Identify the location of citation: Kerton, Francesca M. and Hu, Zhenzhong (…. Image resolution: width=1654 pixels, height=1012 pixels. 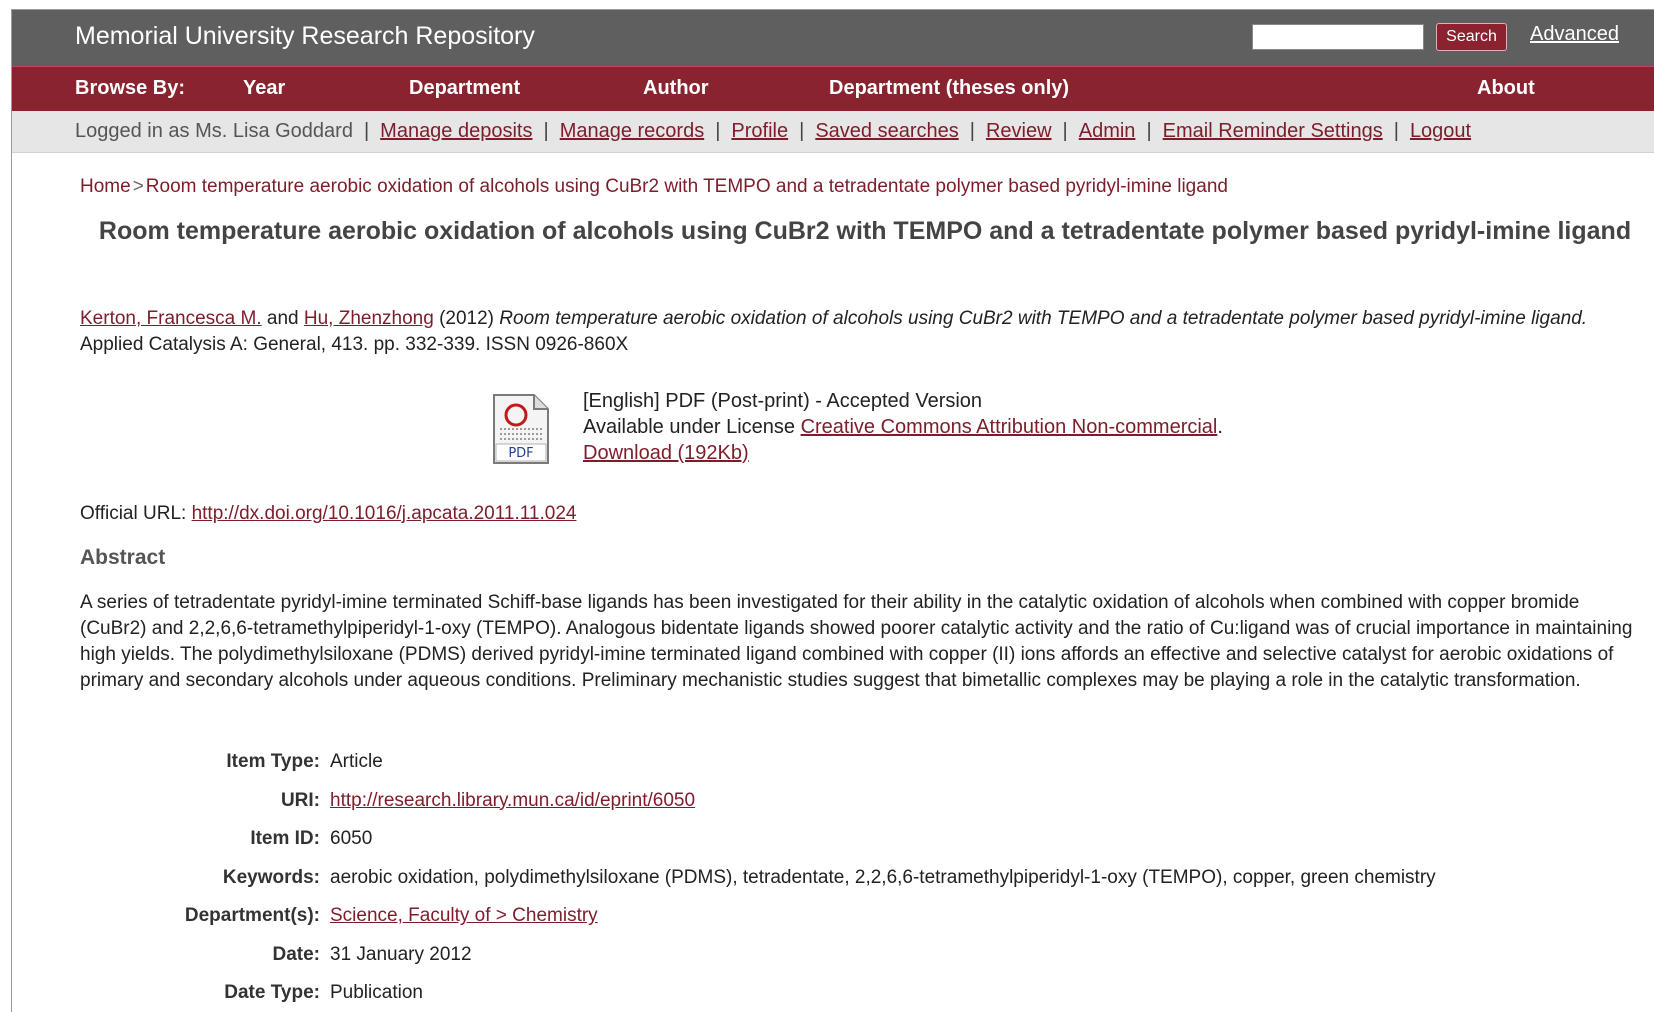
(834, 331).